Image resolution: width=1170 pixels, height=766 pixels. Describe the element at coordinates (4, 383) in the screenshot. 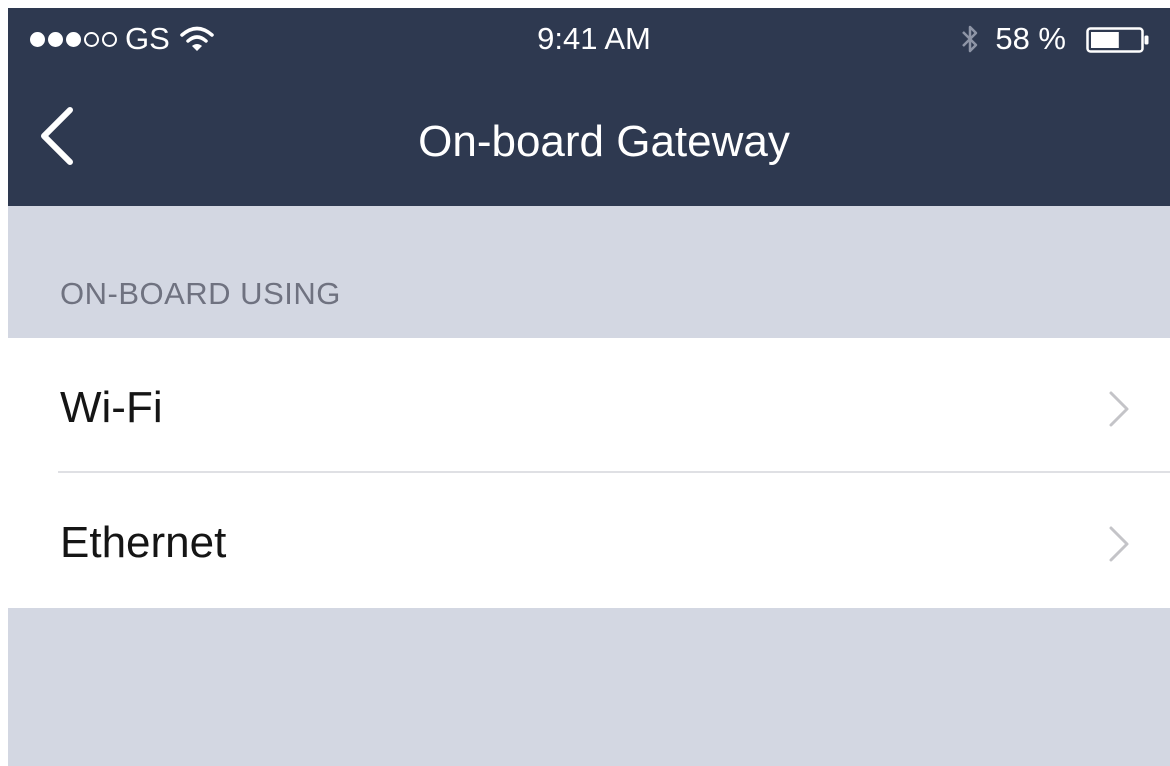

I see `frame-border-left` at that location.